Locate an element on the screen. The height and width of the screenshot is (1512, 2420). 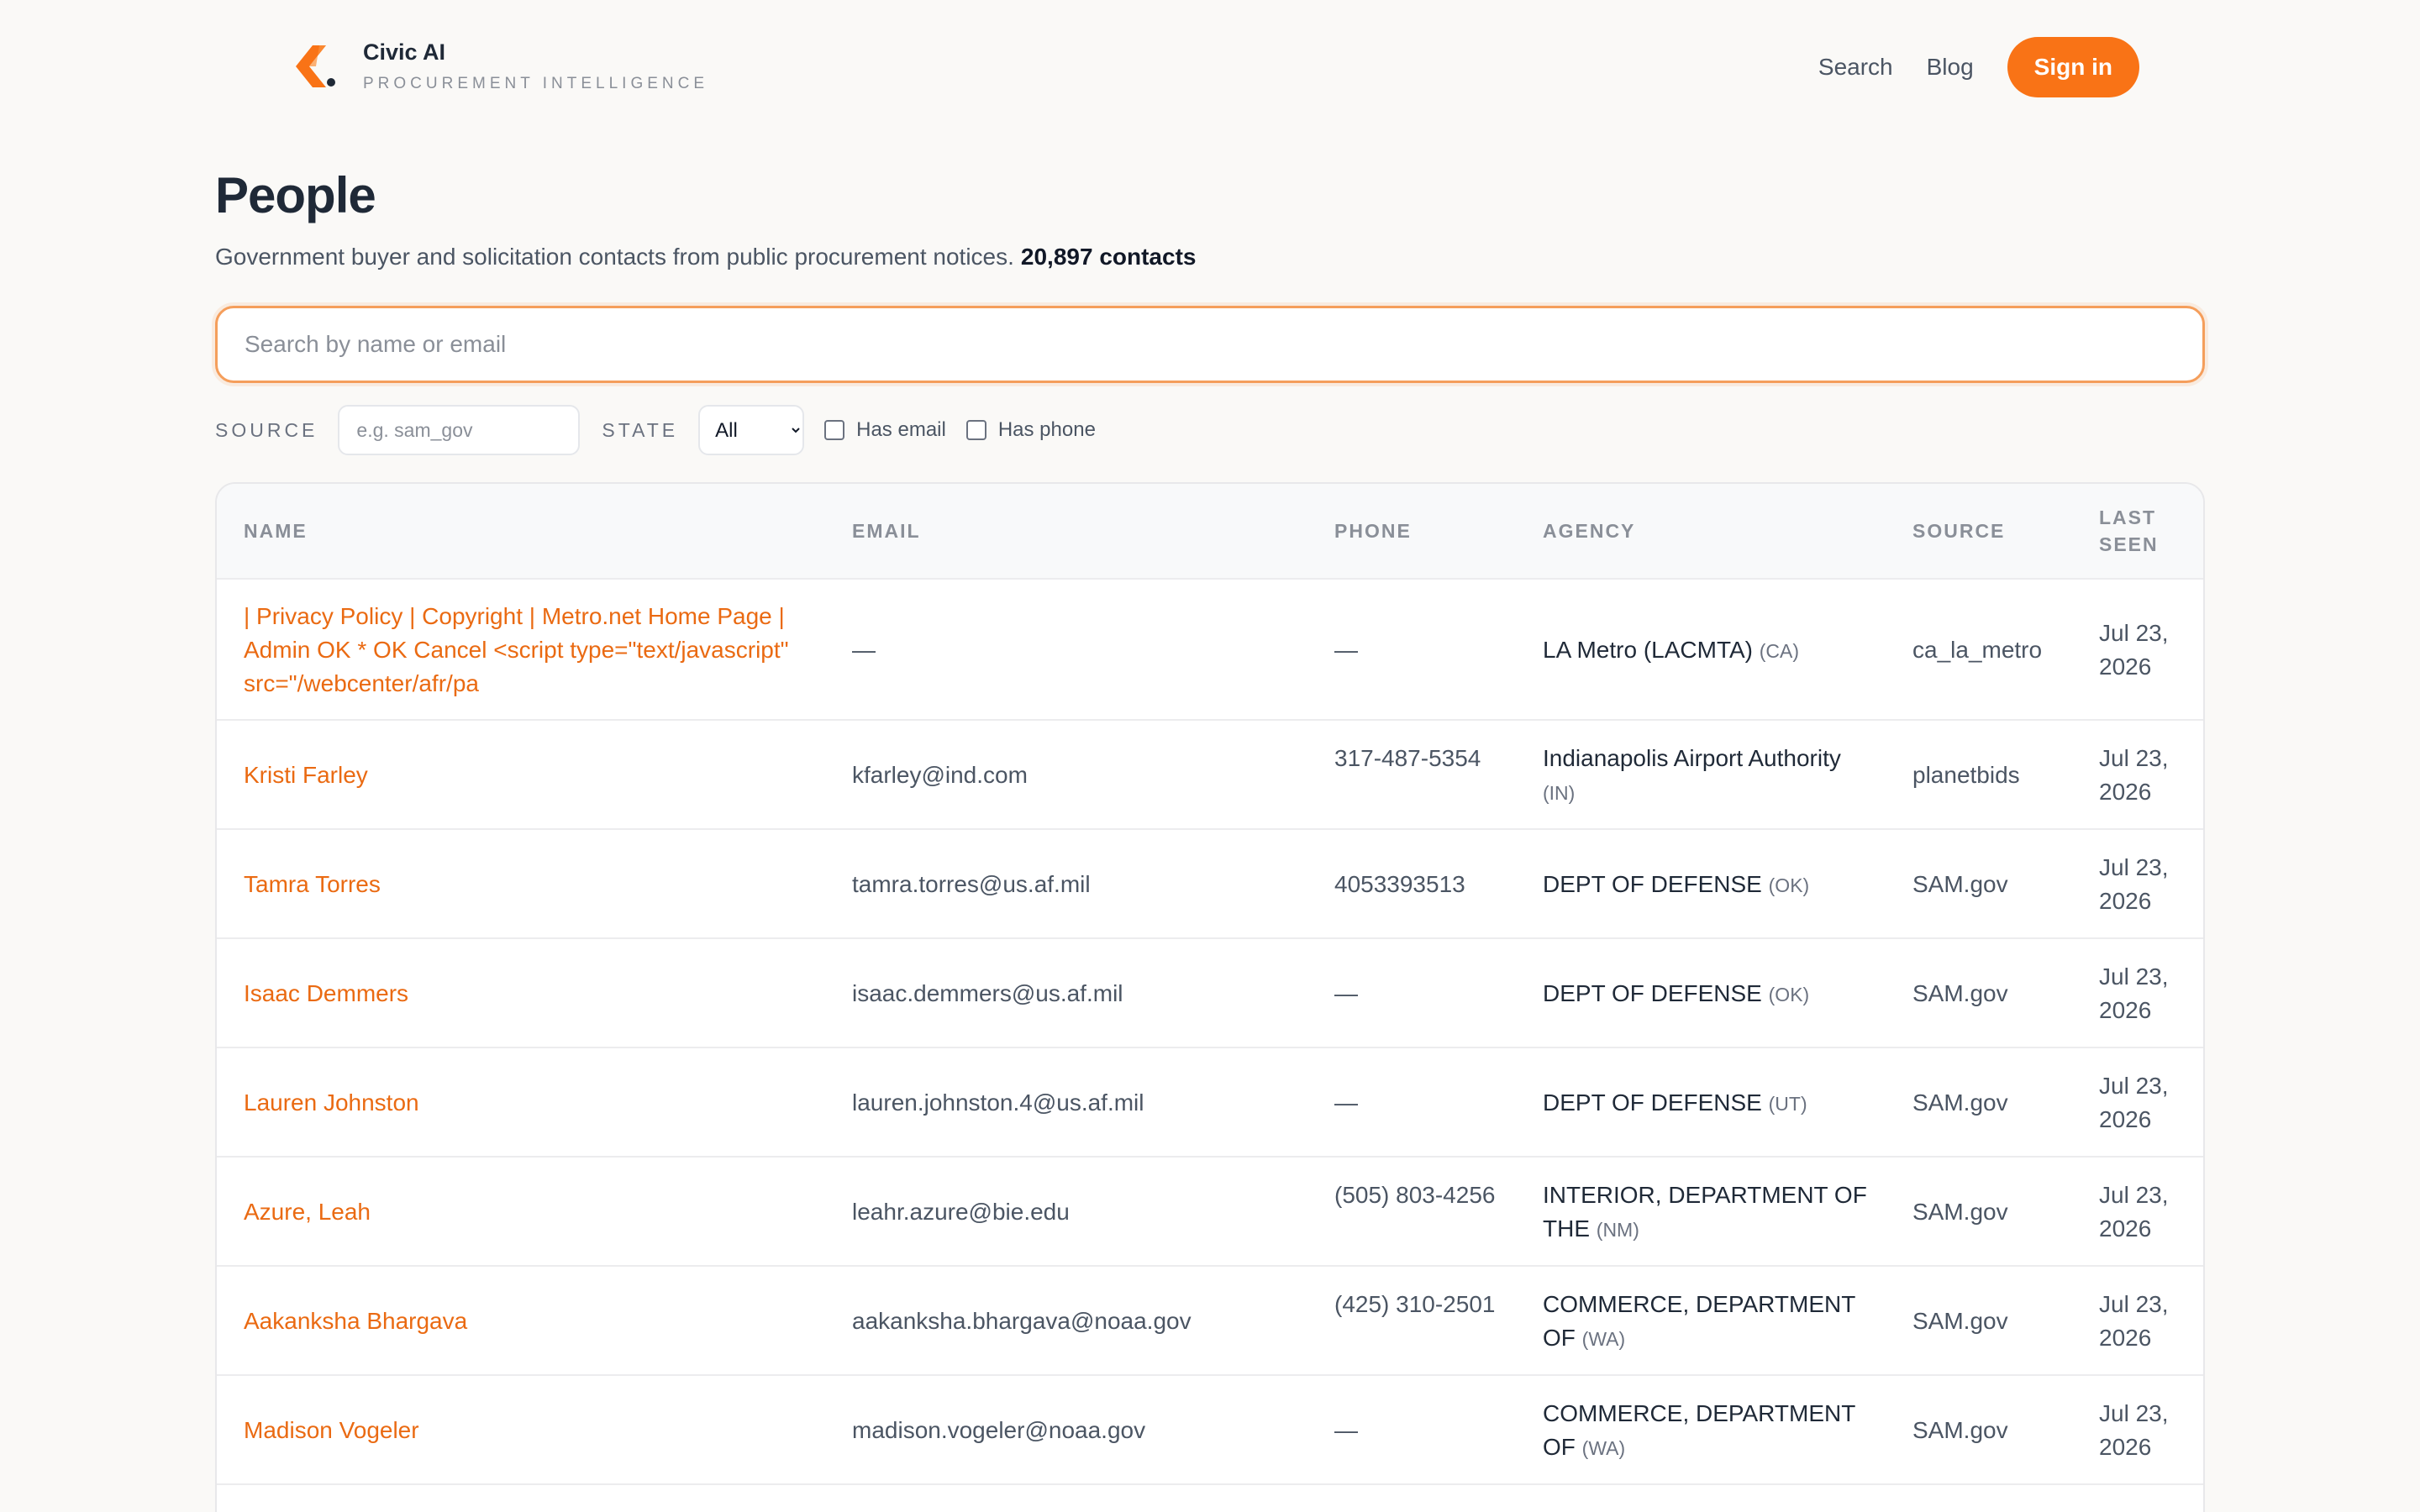
contact-source: ca_la_metro is located at coordinates (1978, 650).